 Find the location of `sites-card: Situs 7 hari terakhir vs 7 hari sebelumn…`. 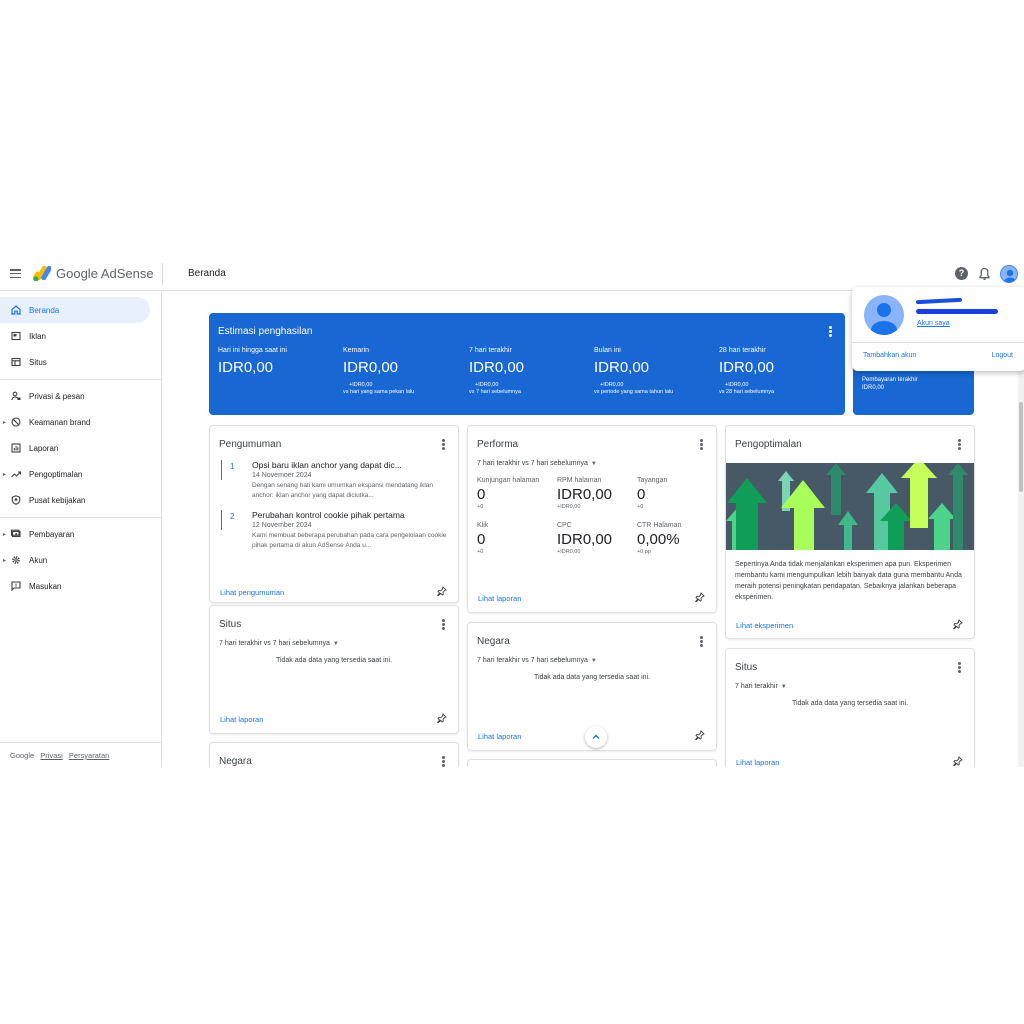

sites-card: Situs 7 hari terakhir vs 7 hari sebelumn… is located at coordinates (334, 669).